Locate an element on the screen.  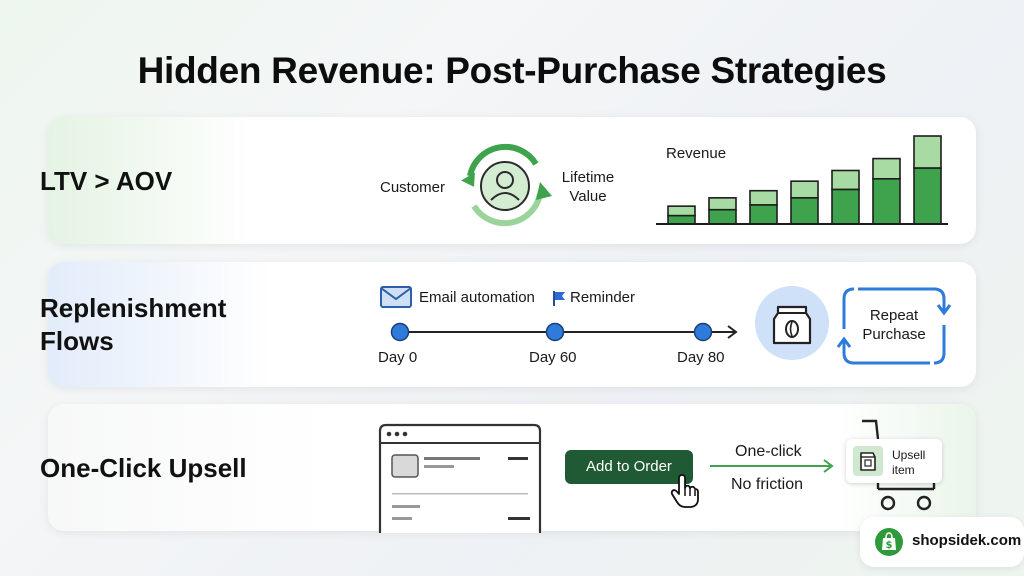
revenue-chart is located at coordinates (802, 180).